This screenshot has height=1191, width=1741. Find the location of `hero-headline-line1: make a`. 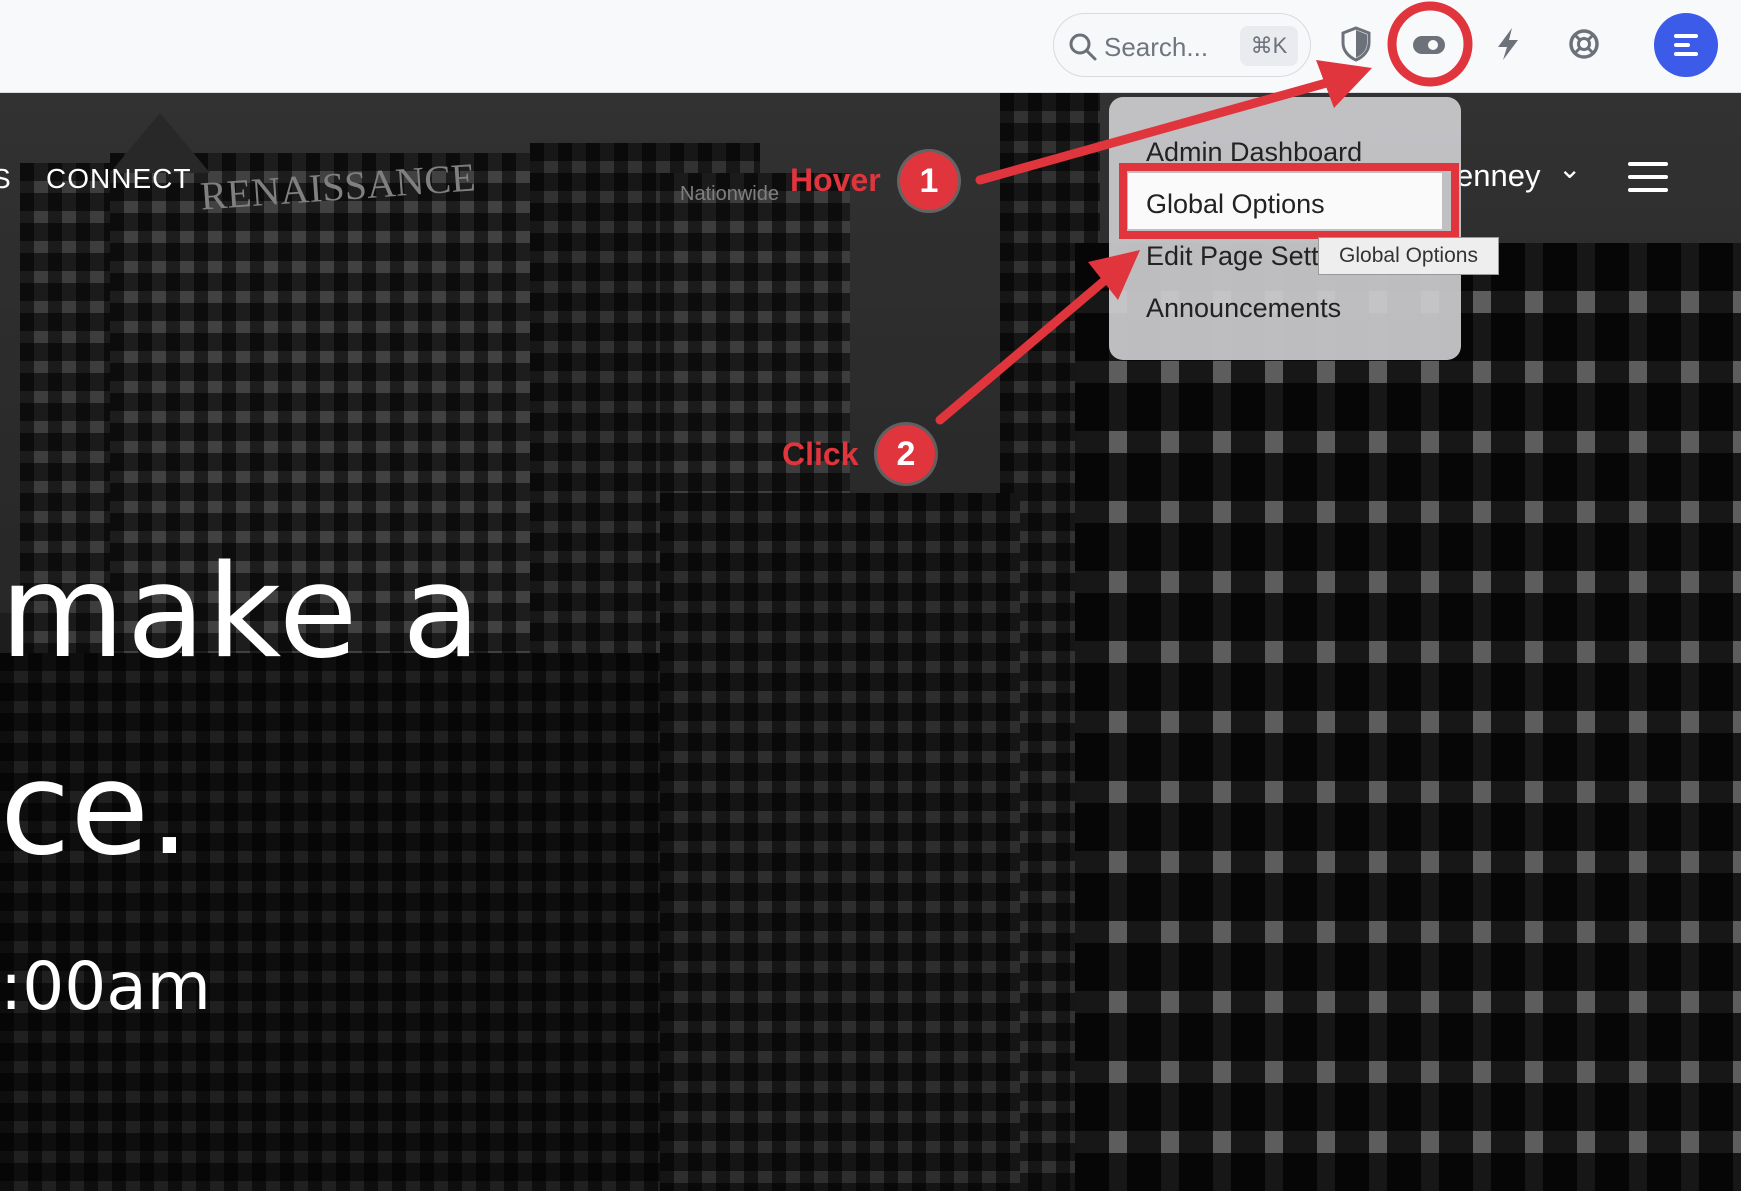

hero-headline-line1: make a is located at coordinates (241, 612).